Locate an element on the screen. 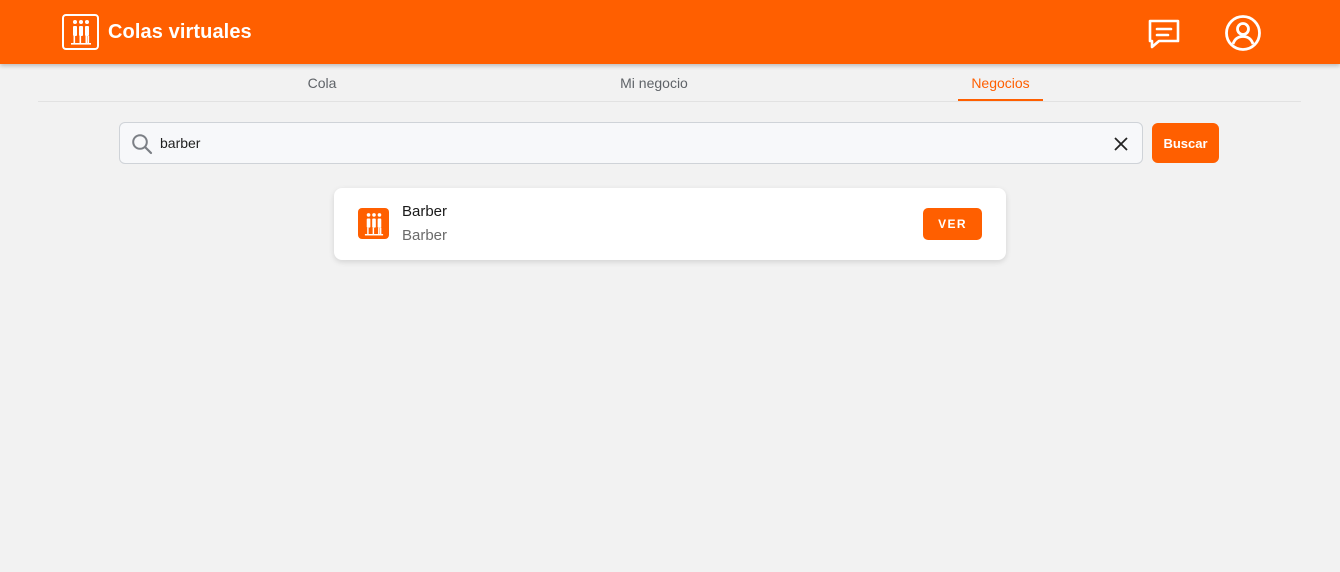 This screenshot has height=572, width=1340. active-tab-indicator is located at coordinates (1000, 100).